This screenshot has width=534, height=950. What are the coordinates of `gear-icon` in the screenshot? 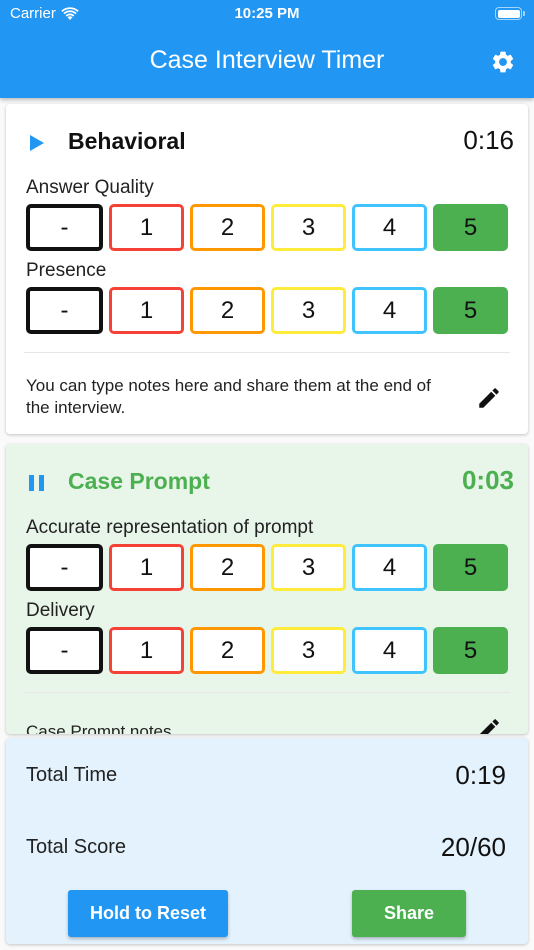 It's located at (503, 62).